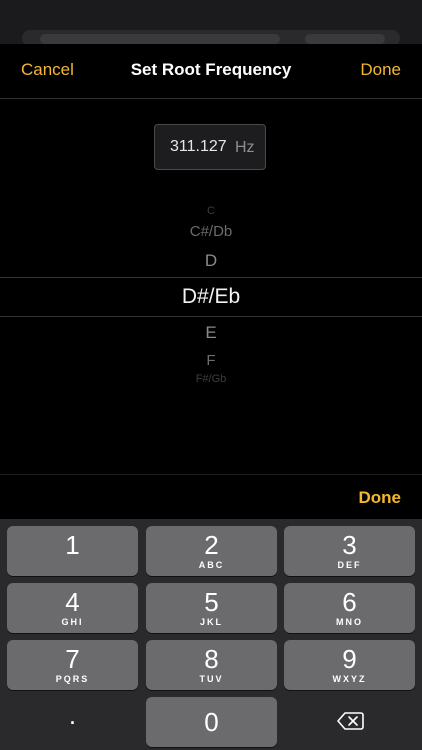  I want to click on key-letters: MNO, so click(349, 622).